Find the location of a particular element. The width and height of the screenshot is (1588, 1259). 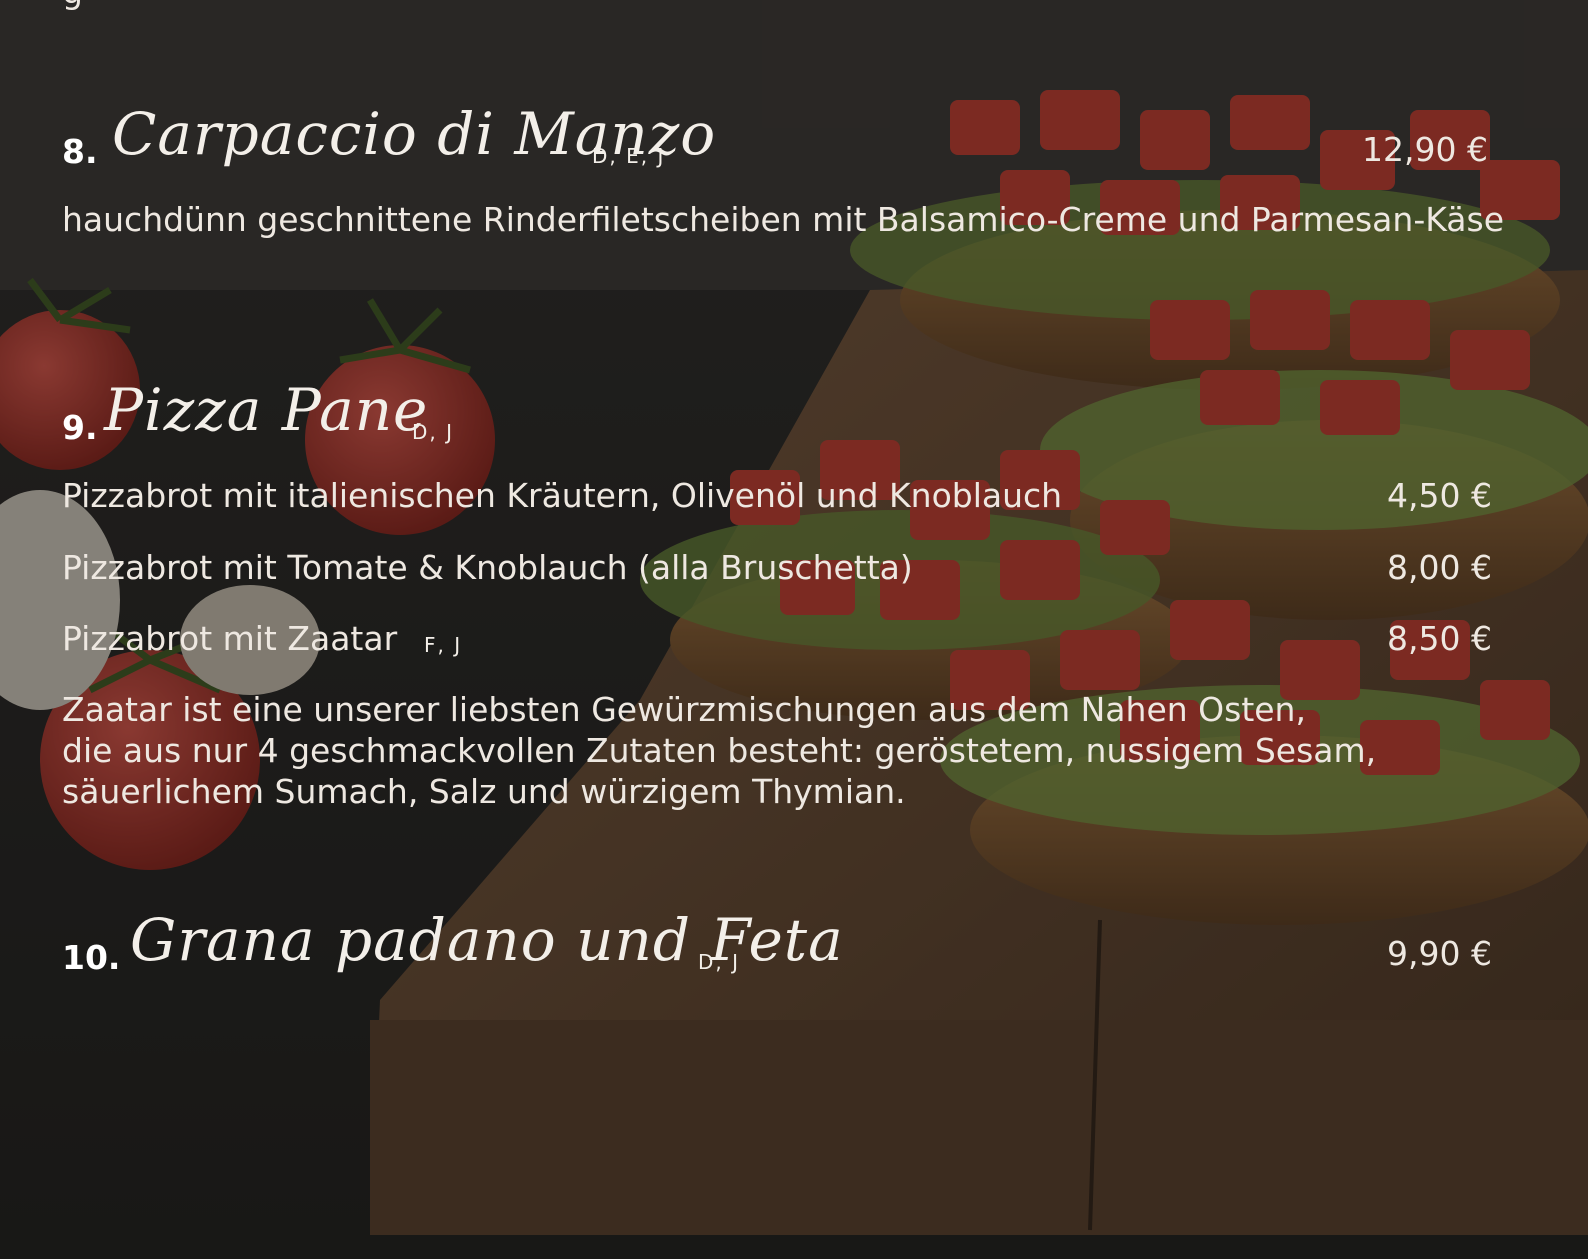

allergen-codes: D, E, J is located at coordinates (629, 156).